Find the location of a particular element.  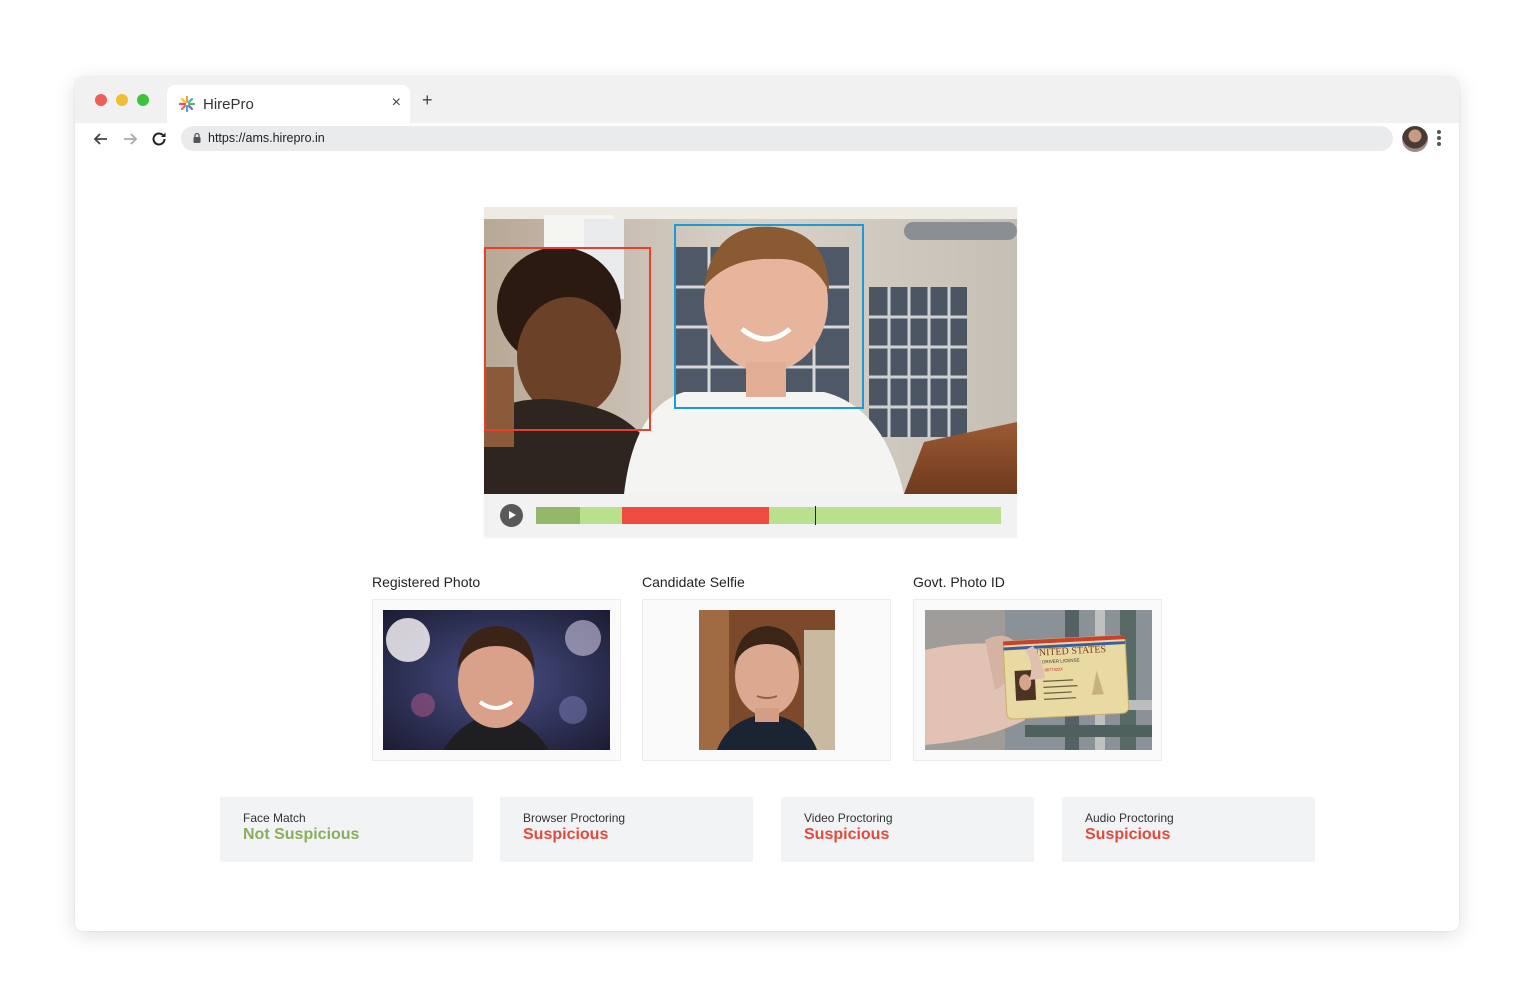

close-window-button is located at coordinates (101, 100).